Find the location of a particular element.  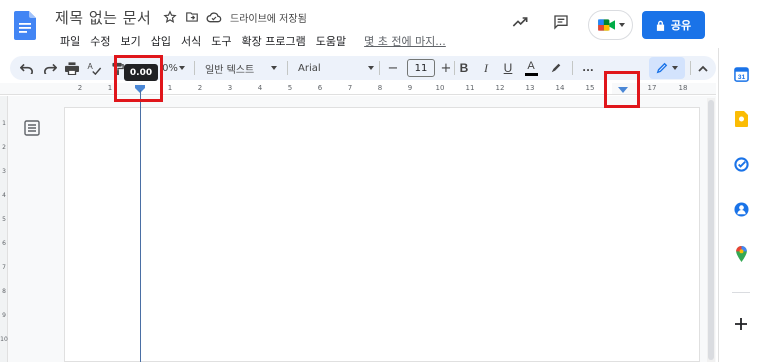

ruler-number: 8 is located at coordinates (380, 88).